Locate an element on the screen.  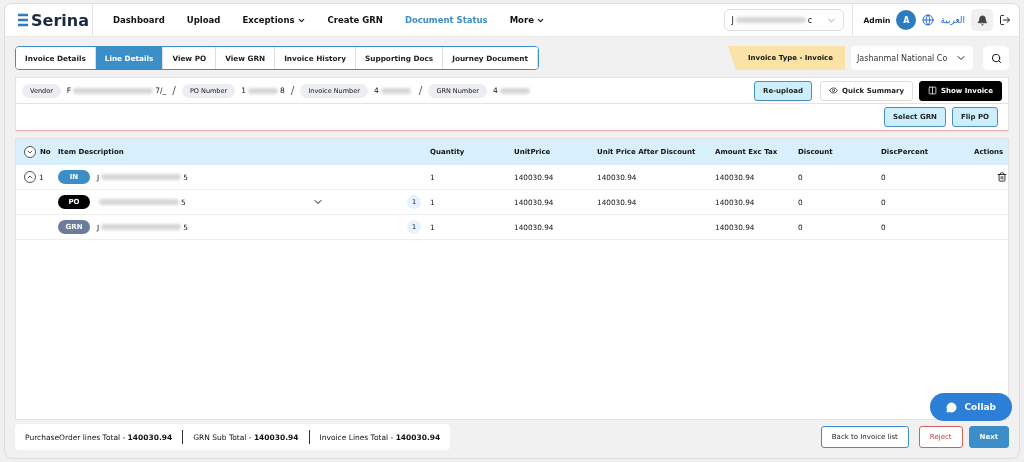
nav-link: Create GRN is located at coordinates (355, 20).